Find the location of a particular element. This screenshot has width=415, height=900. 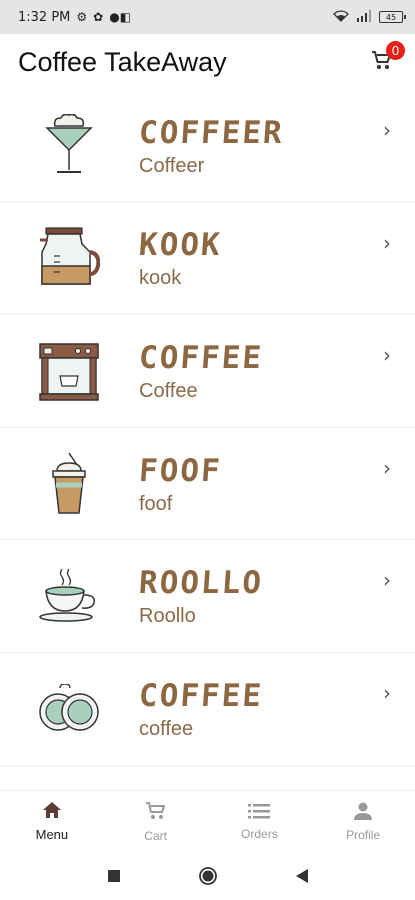

media-icon: ●◧ is located at coordinates (120, 17).